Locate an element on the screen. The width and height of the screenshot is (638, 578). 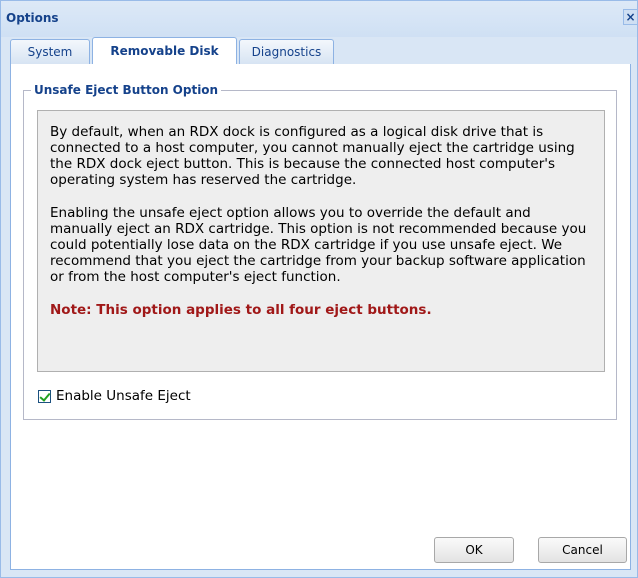
tab-strip: System Removable Disk Diagnostics is located at coordinates (320, 51).